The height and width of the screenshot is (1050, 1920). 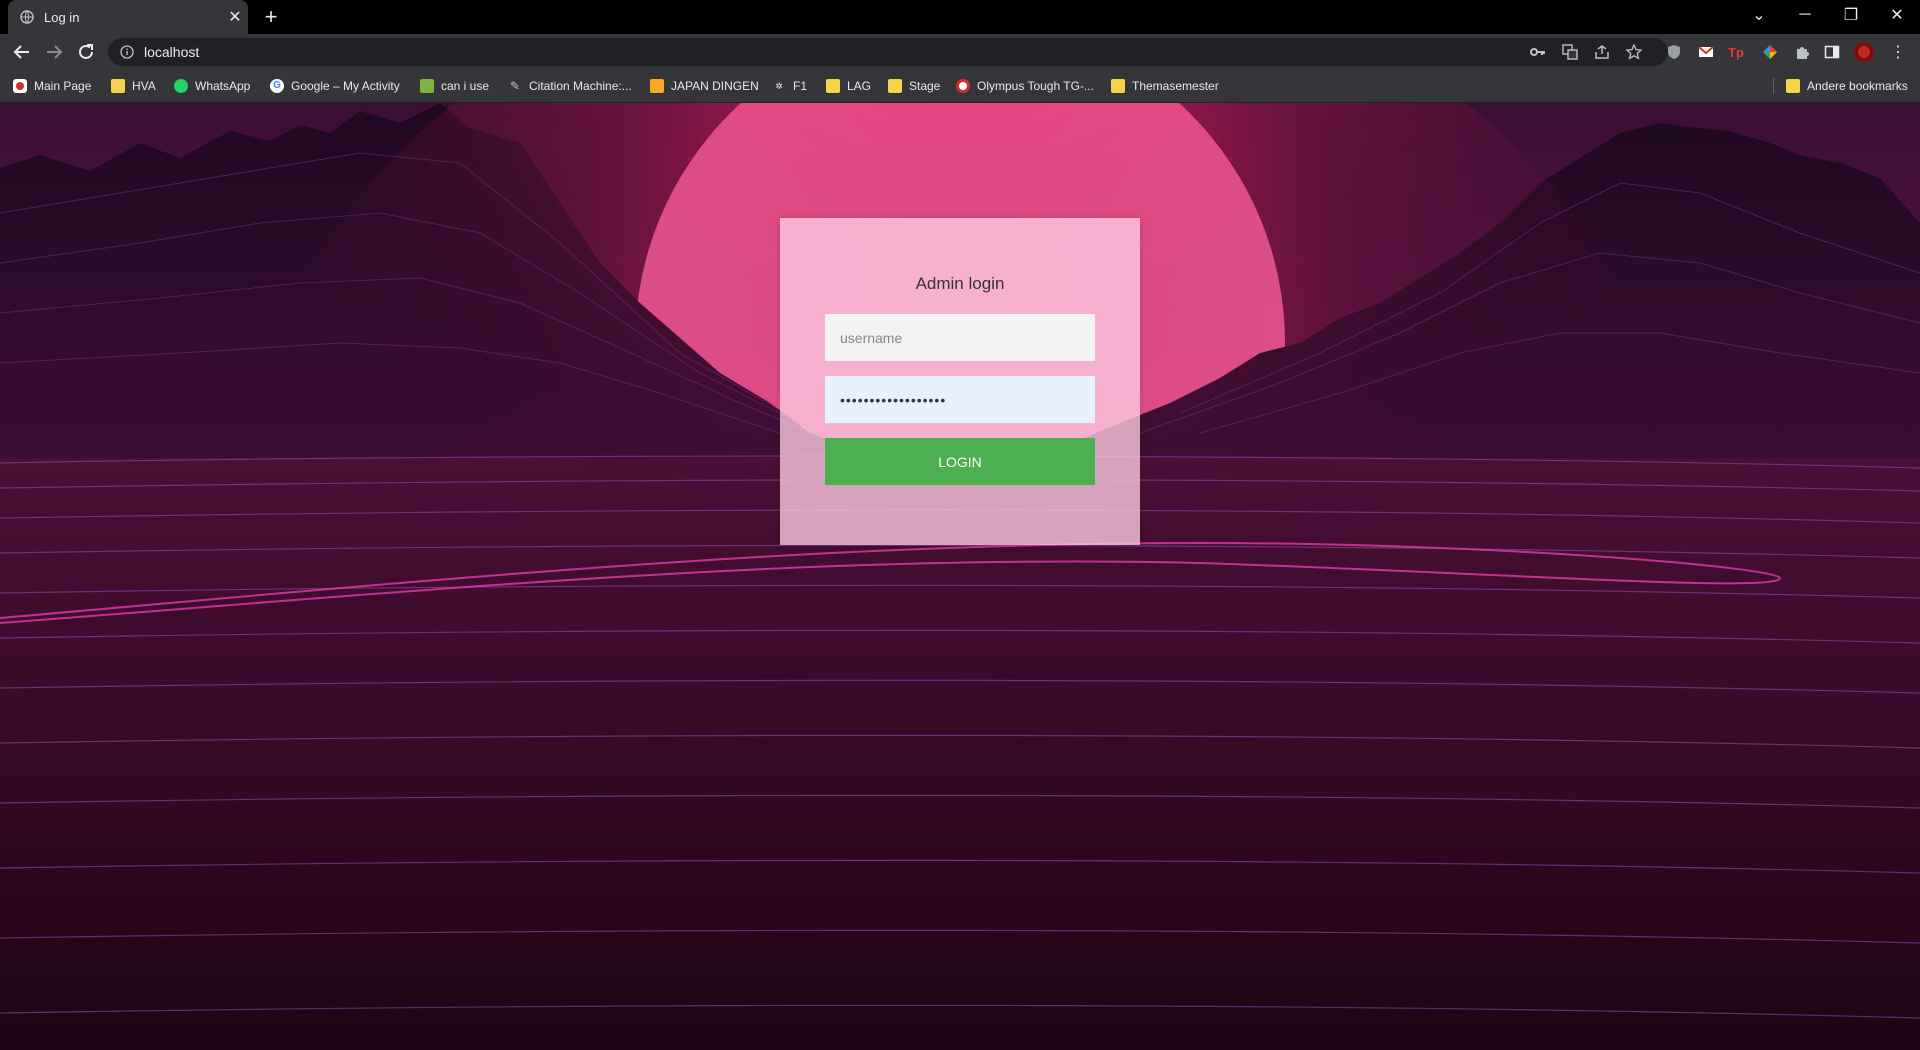 I want to click on bookmark-google-activity: G Google – My Activity, so click(x=335, y=86).